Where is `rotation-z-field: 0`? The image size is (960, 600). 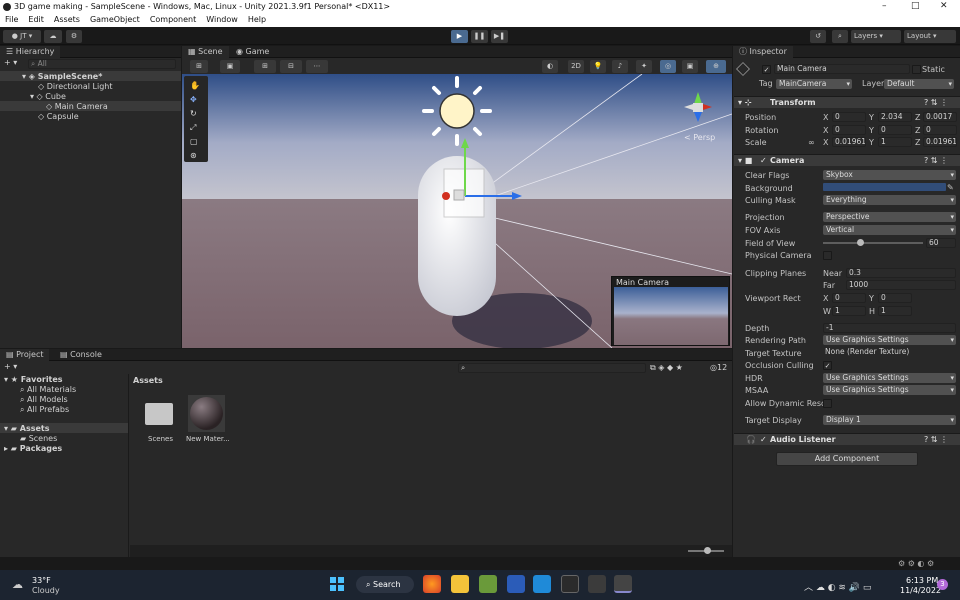
rotation-z-field: 0 is located at coordinates (940, 130).